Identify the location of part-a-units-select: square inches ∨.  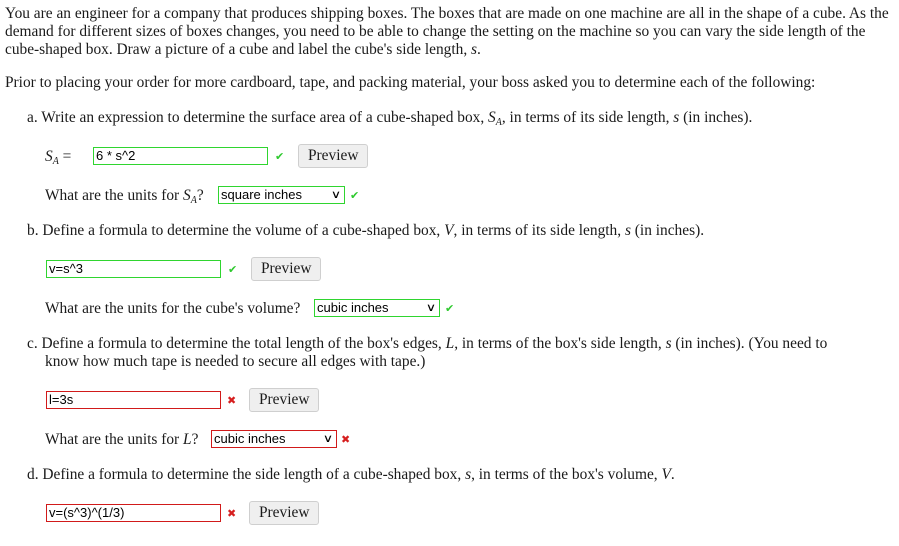
(281, 195).